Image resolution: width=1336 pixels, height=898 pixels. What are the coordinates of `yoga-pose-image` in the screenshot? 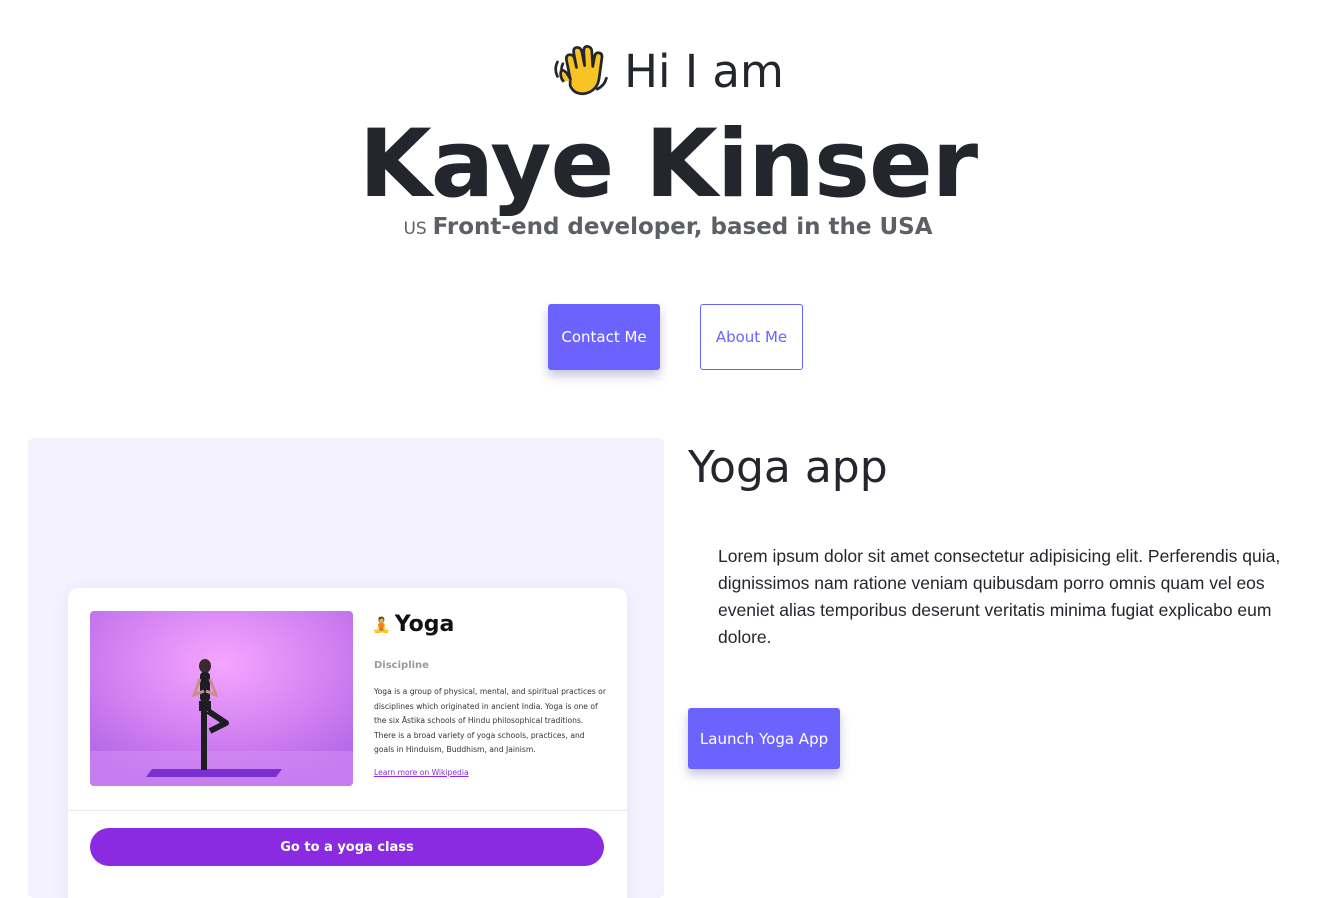 It's located at (221, 698).